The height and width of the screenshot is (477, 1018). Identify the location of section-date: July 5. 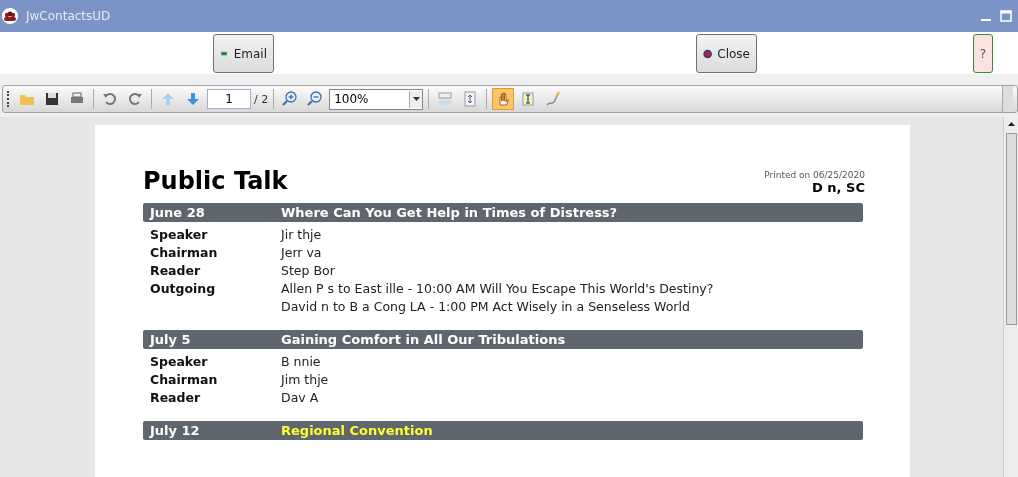
(170, 339).